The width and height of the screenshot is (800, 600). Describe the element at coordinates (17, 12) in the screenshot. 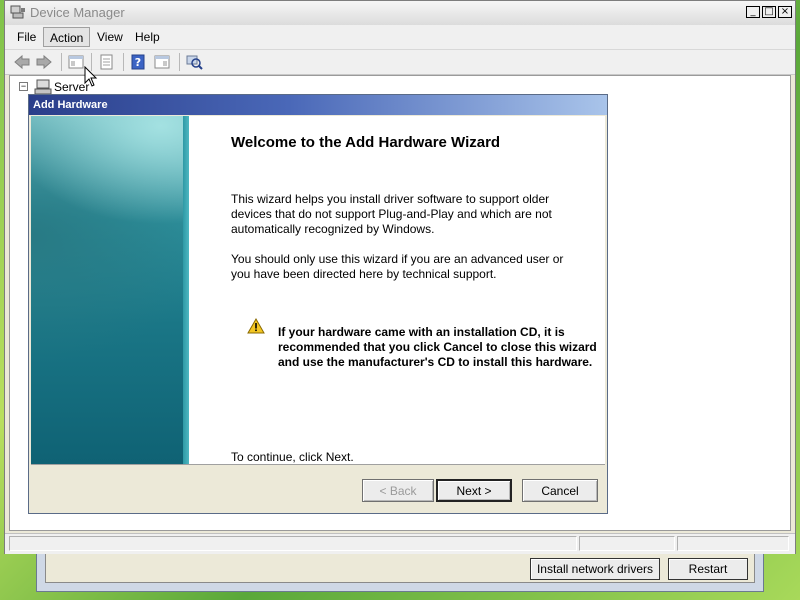

I see `device-manager-icon` at that location.